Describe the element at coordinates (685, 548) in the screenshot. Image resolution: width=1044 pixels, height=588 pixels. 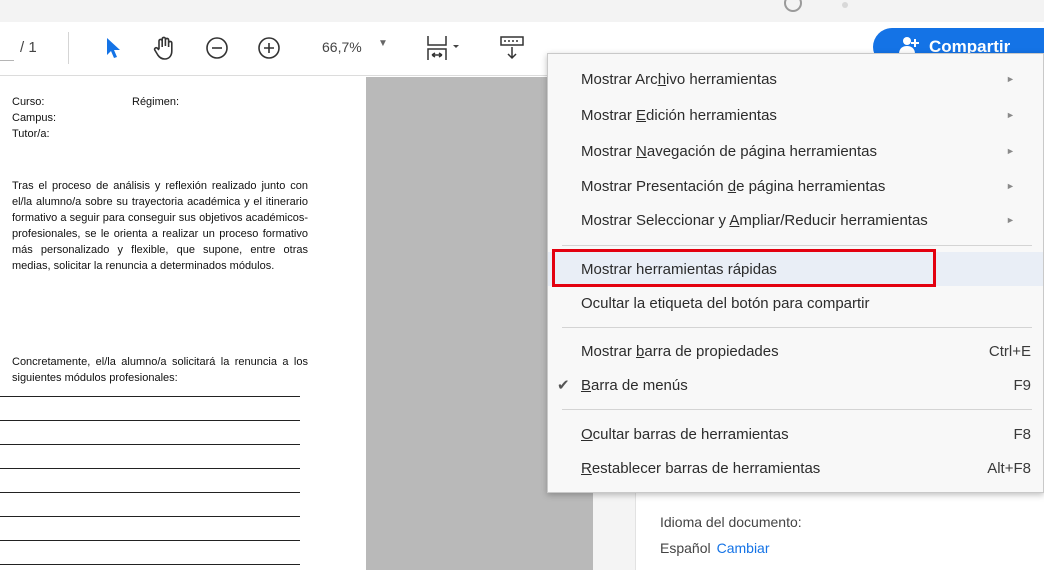
I see `language-name: Español` at that location.